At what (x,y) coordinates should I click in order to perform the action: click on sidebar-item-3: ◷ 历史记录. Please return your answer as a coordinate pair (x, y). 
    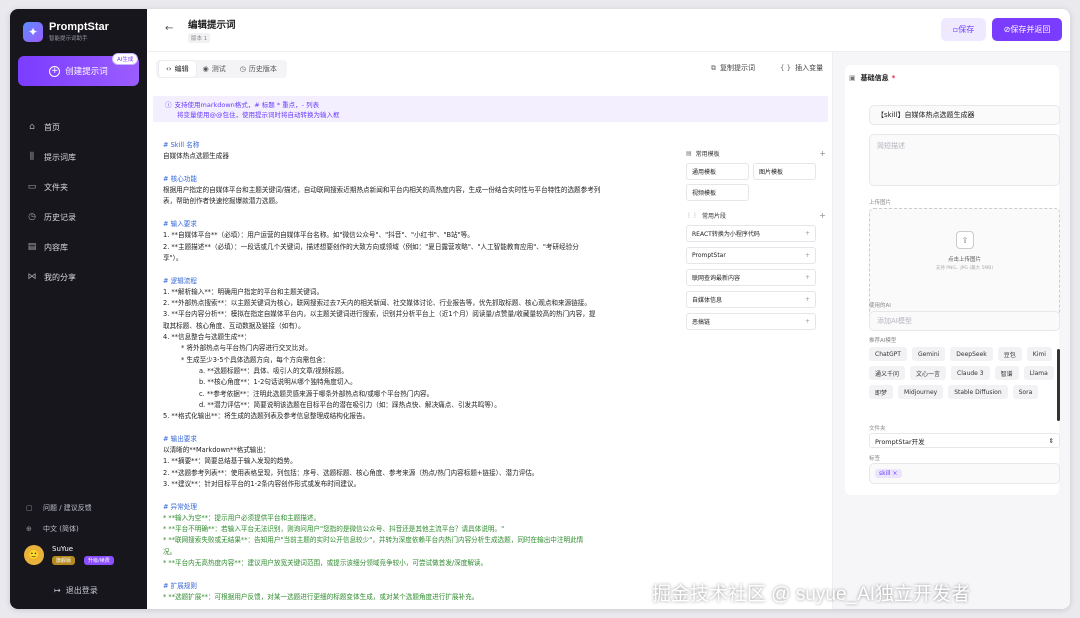
    Looking at the image, I should click on (51, 217).